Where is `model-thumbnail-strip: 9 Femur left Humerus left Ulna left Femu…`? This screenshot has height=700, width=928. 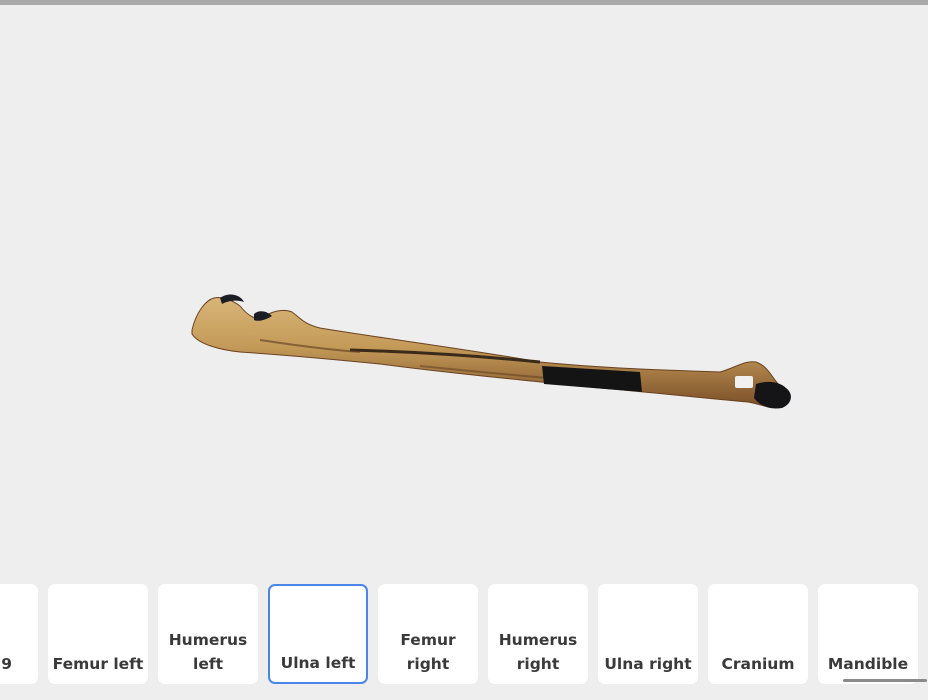
model-thumbnail-strip: 9 Femur left Humerus left Ulna left Femu… is located at coordinates (464, 634).